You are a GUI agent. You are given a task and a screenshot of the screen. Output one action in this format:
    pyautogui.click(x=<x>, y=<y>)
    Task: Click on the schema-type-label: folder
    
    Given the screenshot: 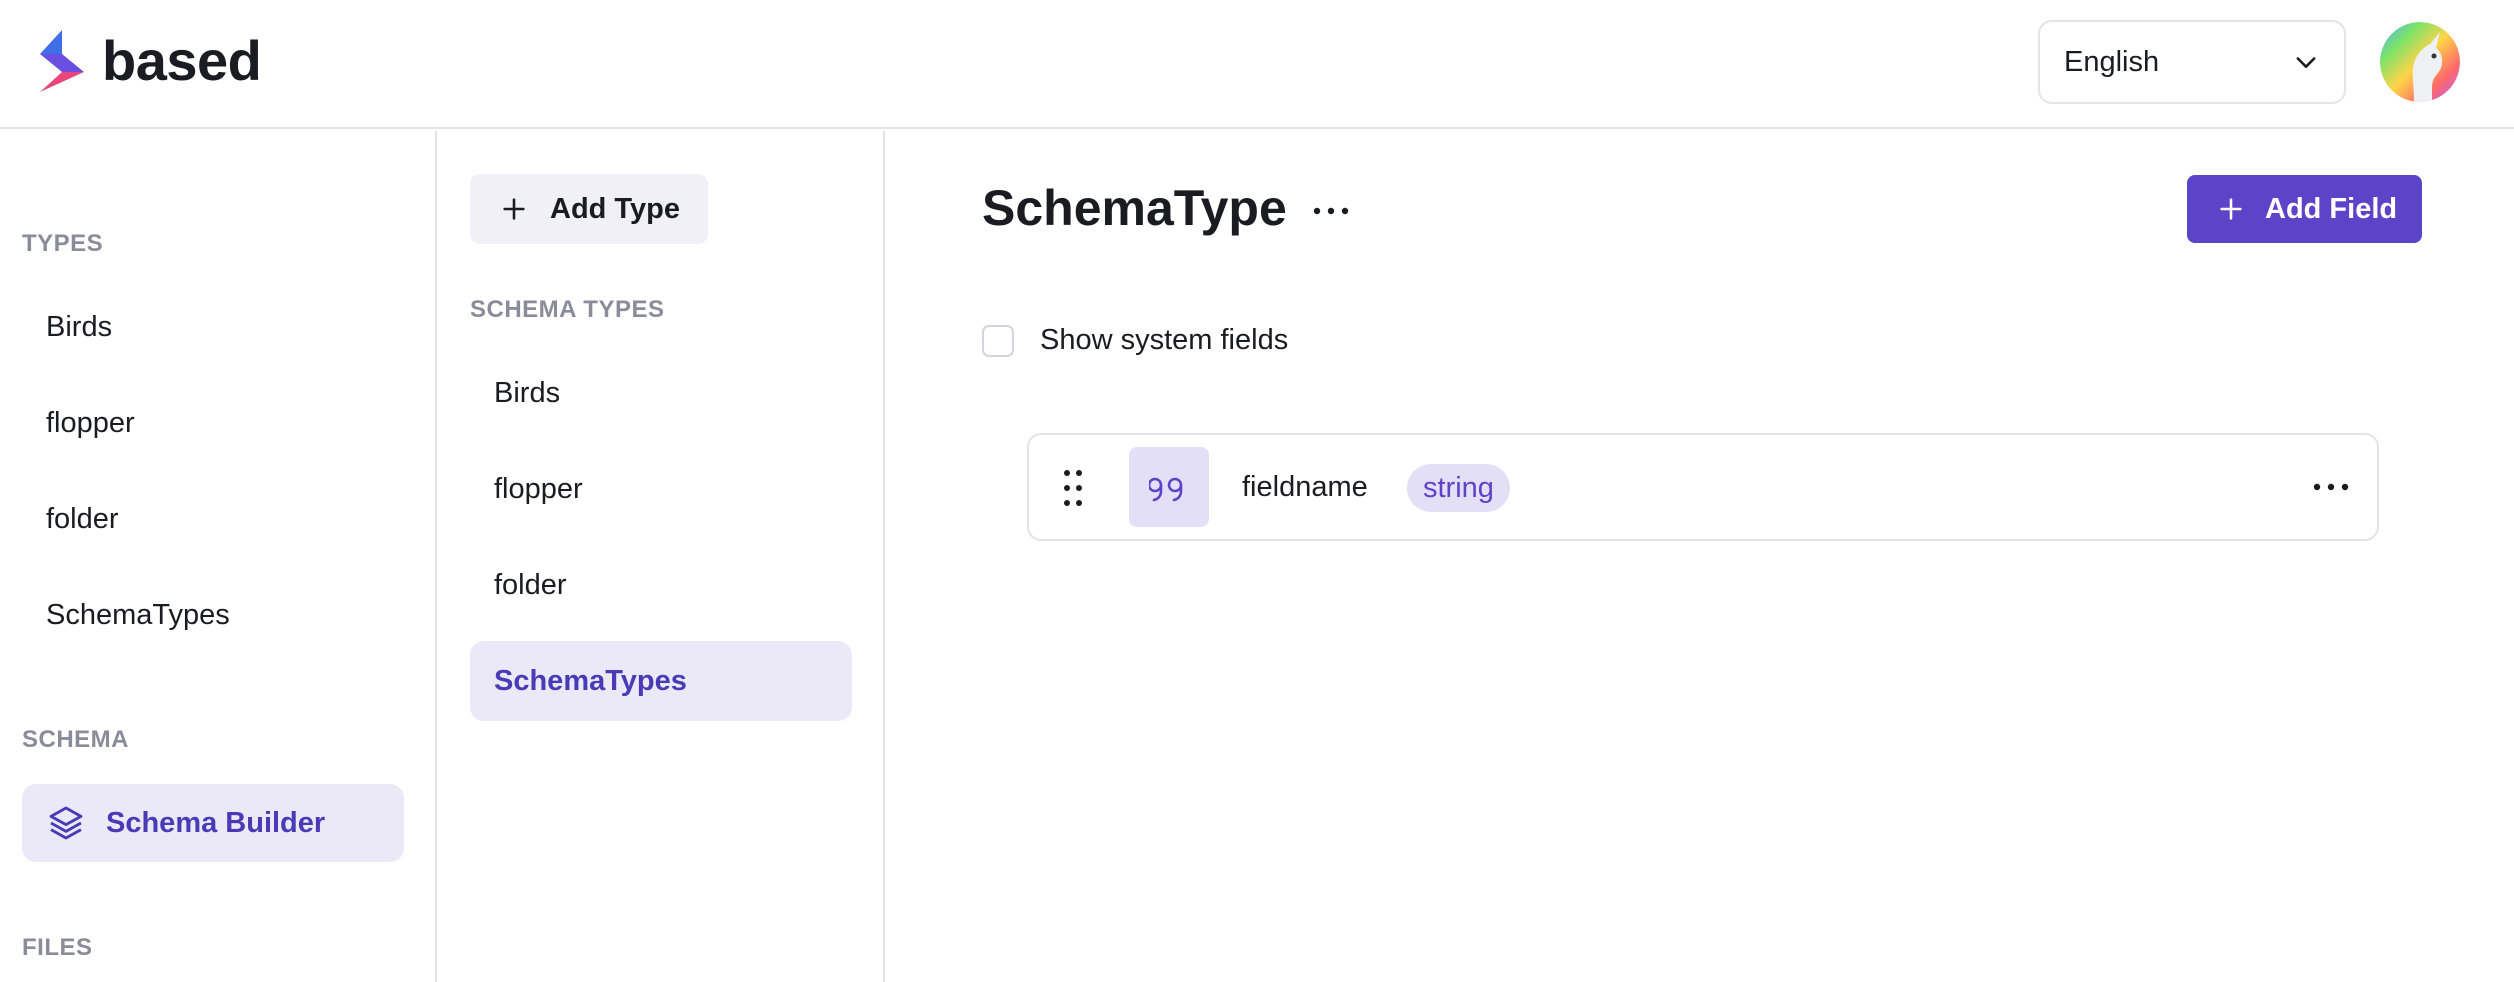 What is the action you would take?
    pyautogui.click(x=530, y=584)
    